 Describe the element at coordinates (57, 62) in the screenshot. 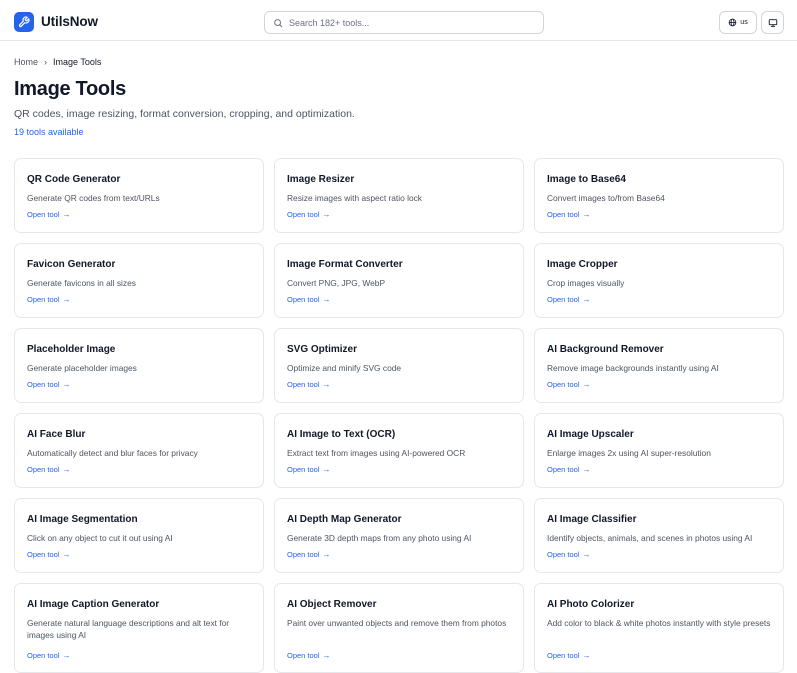

I see `breadcrumb: Home › Image Tools` at that location.